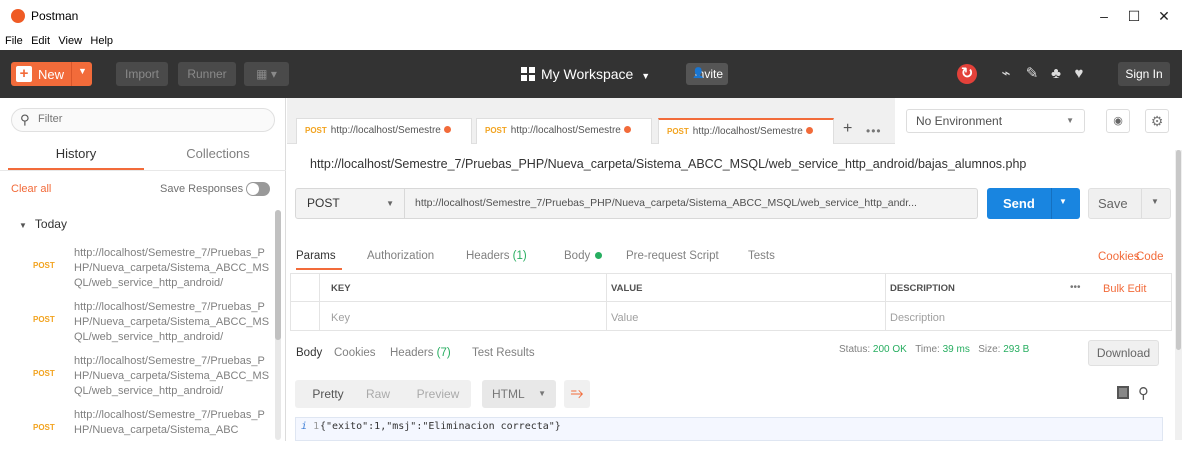 The image size is (1182, 459). What do you see at coordinates (378, 394) in the screenshot?
I see `raw-button: Raw` at bounding box center [378, 394].